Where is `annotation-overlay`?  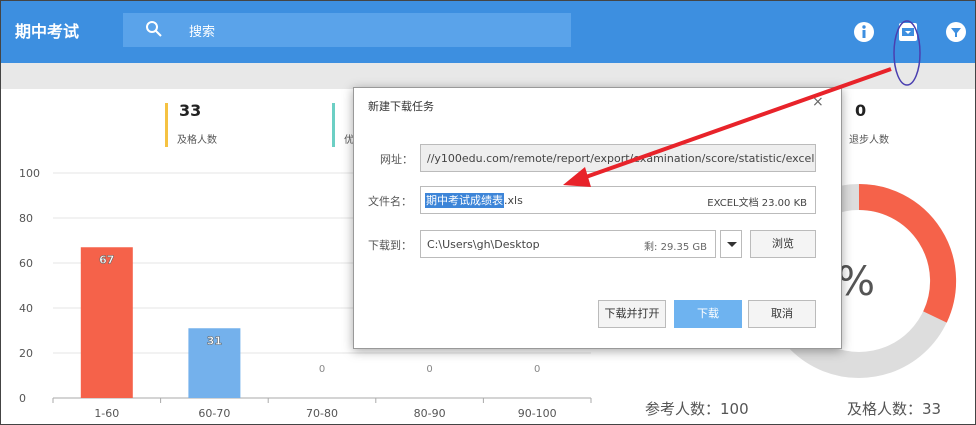 annotation-overlay is located at coordinates (742, 103).